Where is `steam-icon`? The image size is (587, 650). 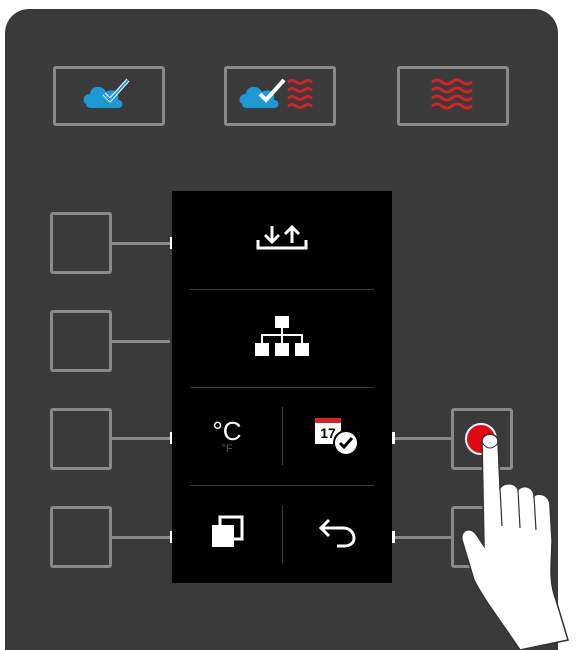
steam-icon is located at coordinates (109, 96).